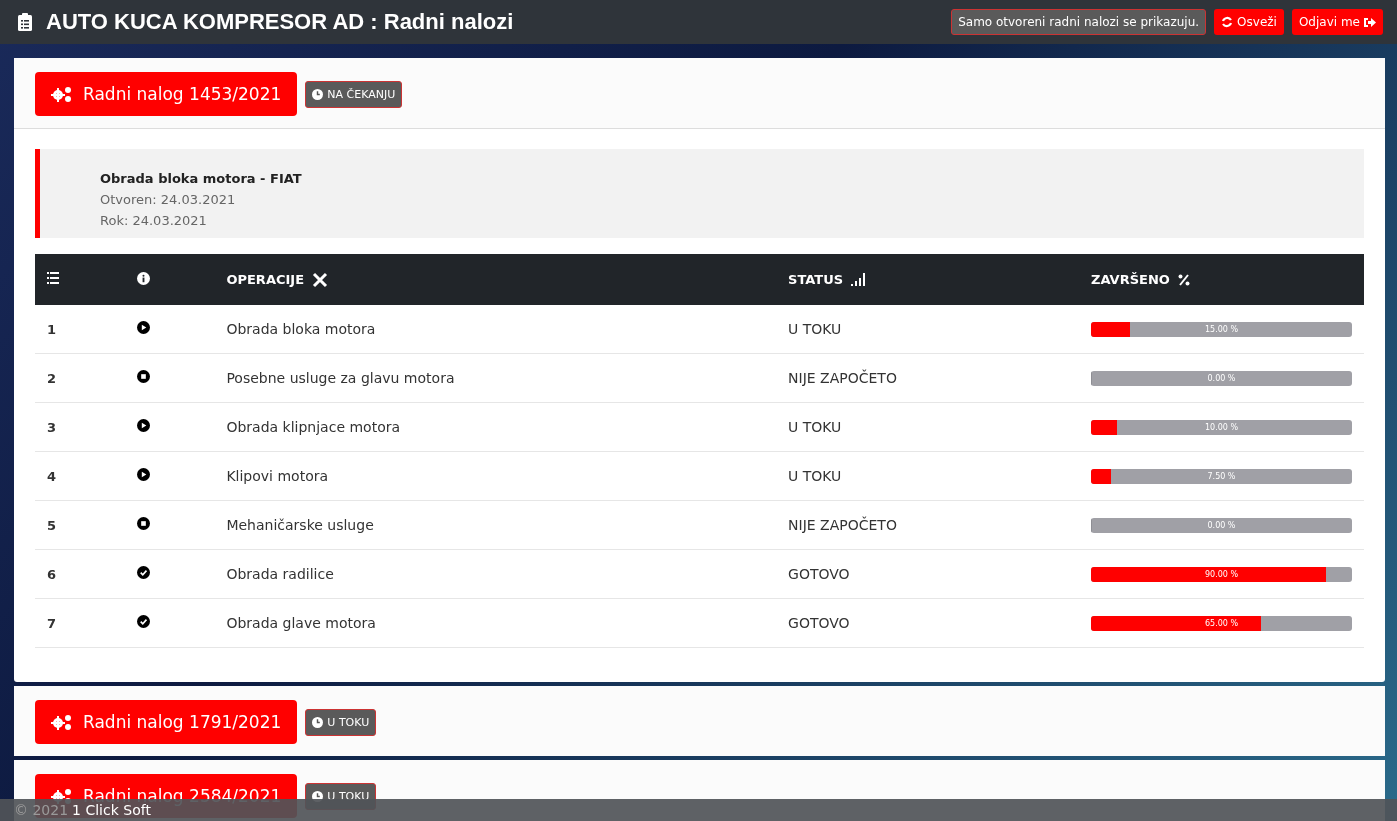  Describe the element at coordinates (1227, 22) in the screenshot. I see `refresh-icon` at that location.